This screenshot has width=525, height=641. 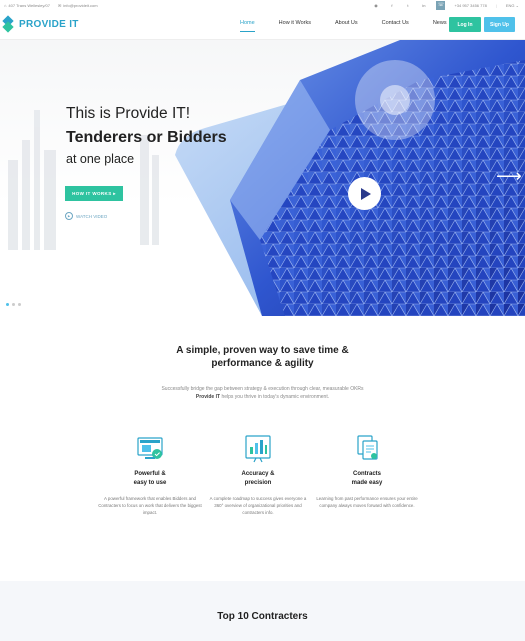 What do you see at coordinates (509, 176) in the screenshot?
I see `next-slide-arrow-icon: ⟶` at bounding box center [509, 176].